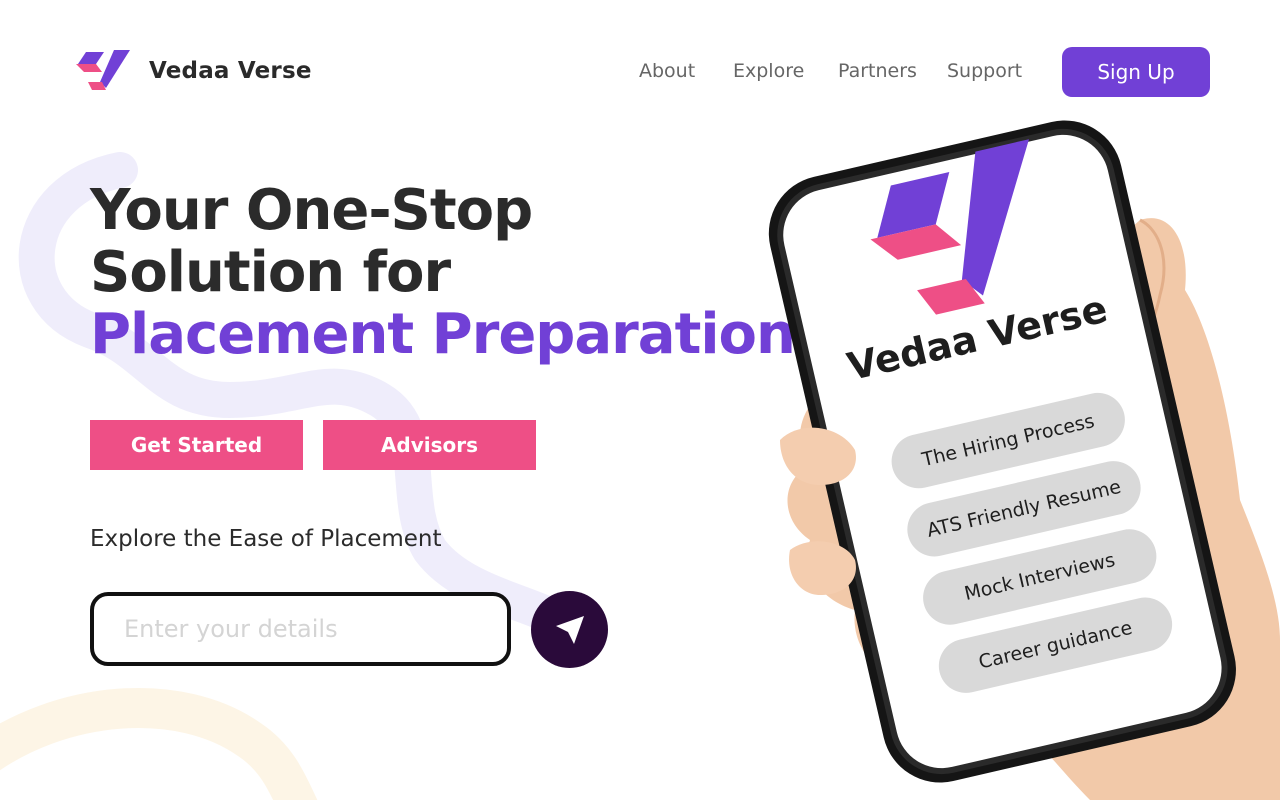 This screenshot has width=1280, height=800. I want to click on send-arrow-icon, so click(569, 629).